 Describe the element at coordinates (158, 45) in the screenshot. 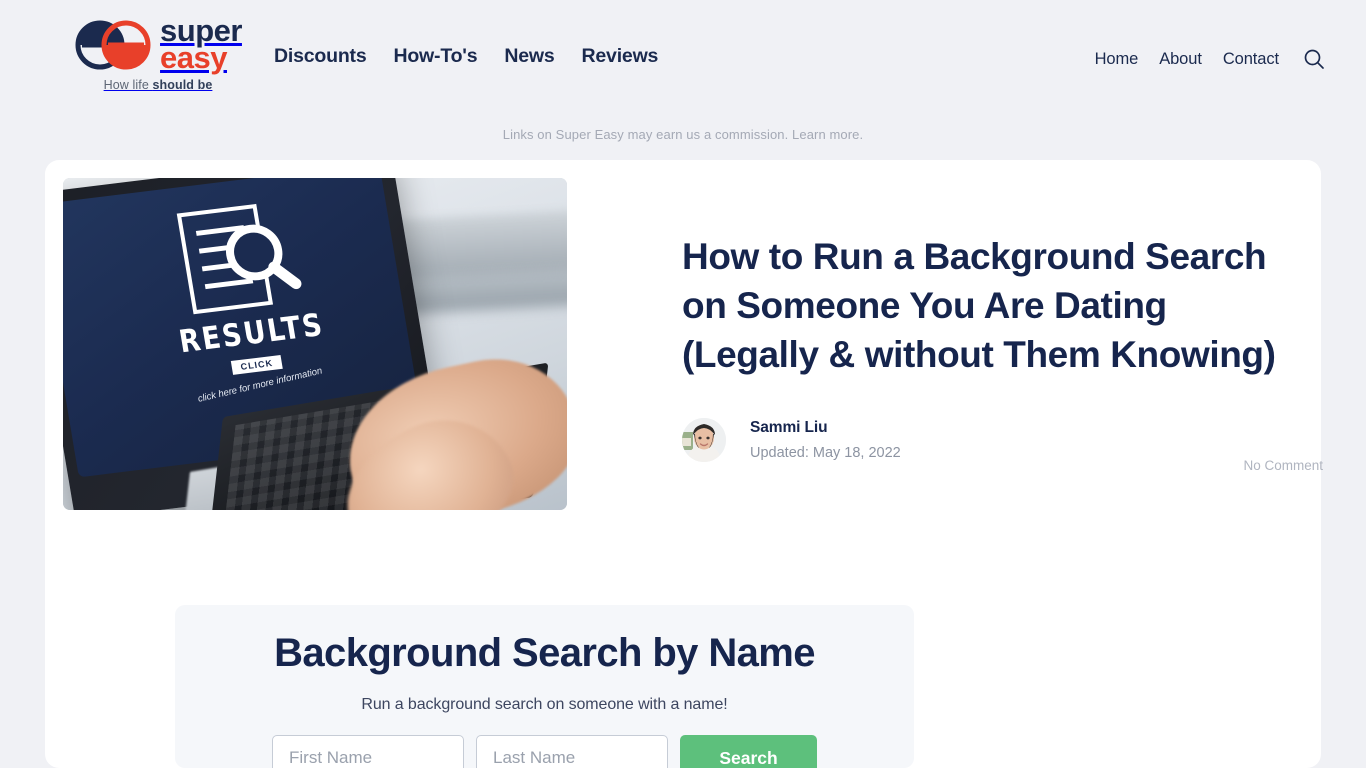

I see `logo-row: super easy` at that location.